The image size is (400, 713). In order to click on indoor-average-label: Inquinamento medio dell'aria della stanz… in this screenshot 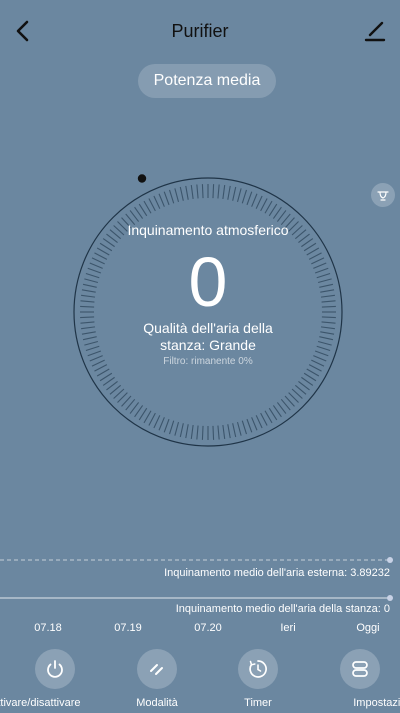, I will do `click(282, 609)`.